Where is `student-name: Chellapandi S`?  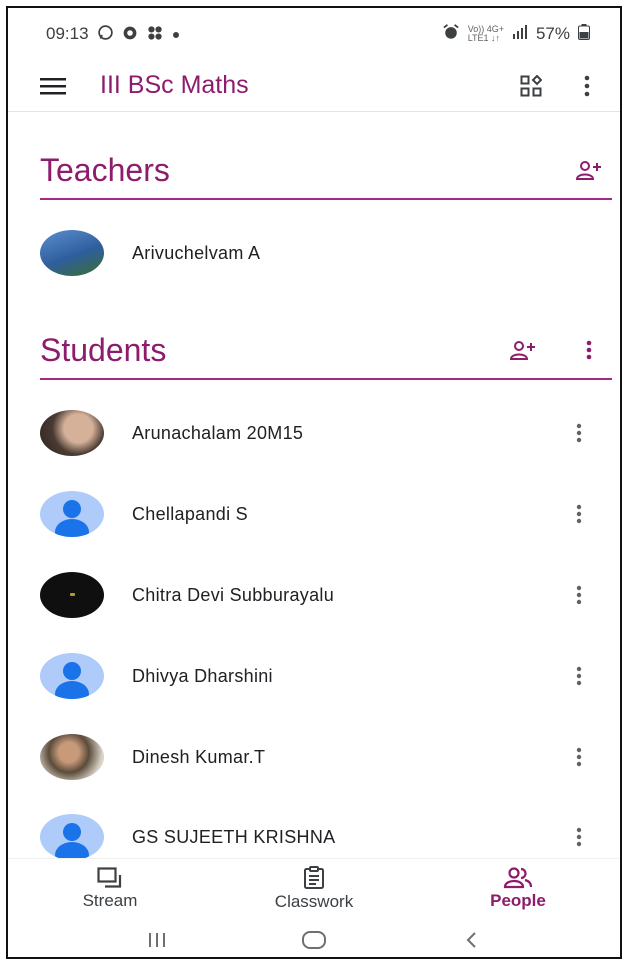
student-name: Chellapandi S is located at coordinates (190, 513).